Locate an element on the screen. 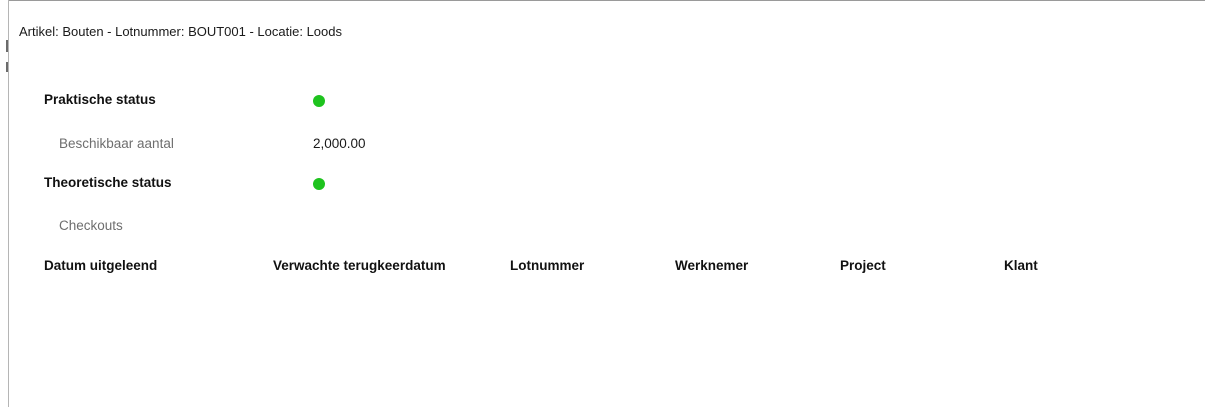 The height and width of the screenshot is (407, 1205). theoretical-status-indicator-icon is located at coordinates (319, 184).